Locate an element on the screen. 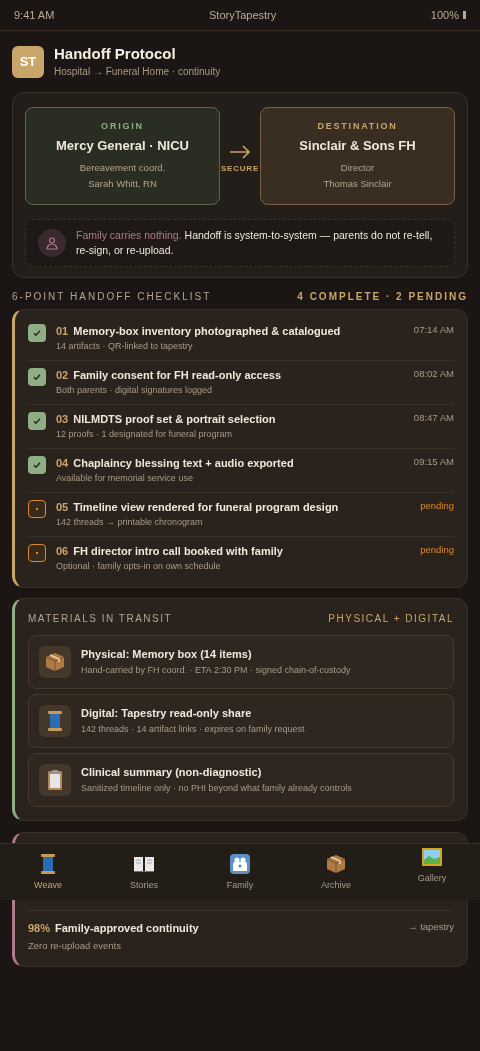  material-card: Clinical summary (non-diagnostic) Sanitized timeline only · no PHI beyond what family already controls is located at coordinates (241, 779).